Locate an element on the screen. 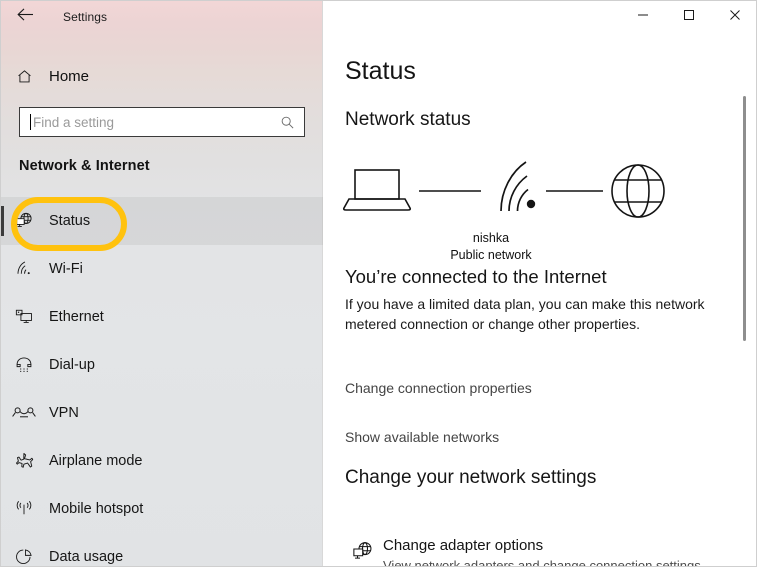 The height and width of the screenshot is (567, 757). close-button is located at coordinates (734, 17).